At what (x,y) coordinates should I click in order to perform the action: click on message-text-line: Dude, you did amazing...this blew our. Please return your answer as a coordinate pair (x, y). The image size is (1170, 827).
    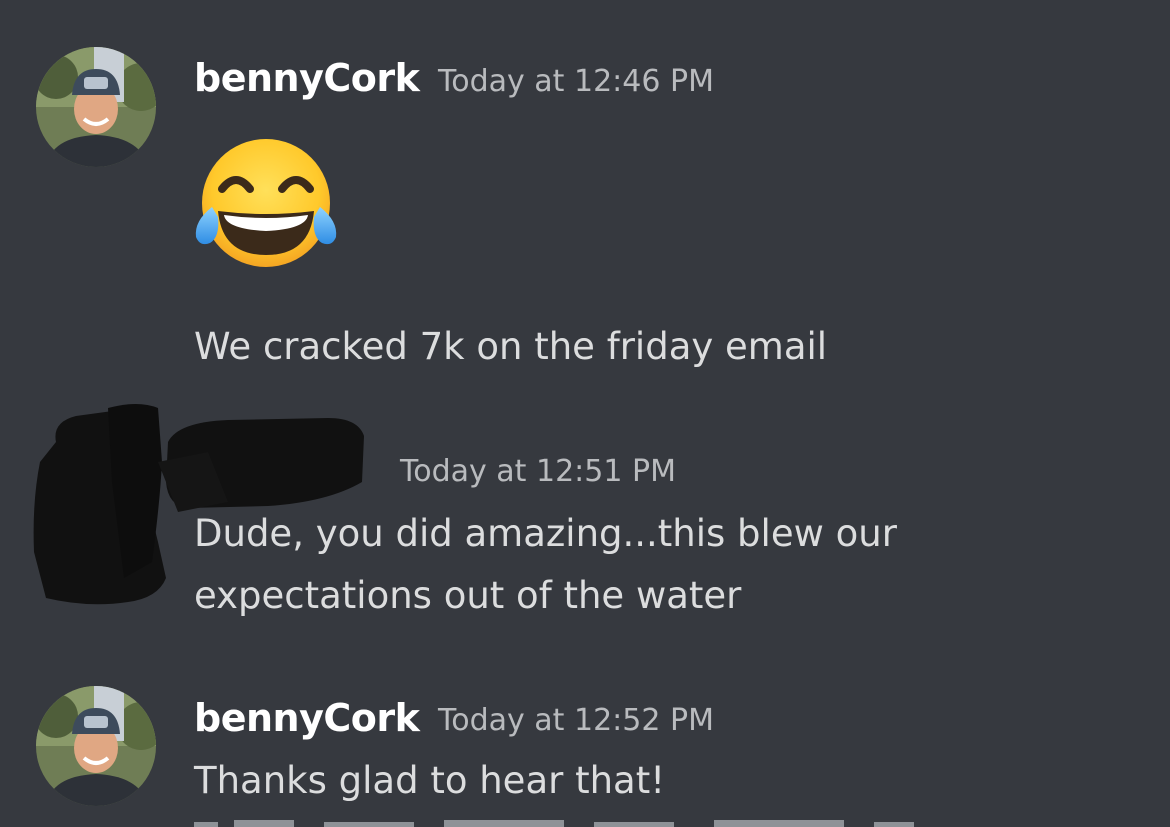
    Looking at the image, I should click on (545, 533).